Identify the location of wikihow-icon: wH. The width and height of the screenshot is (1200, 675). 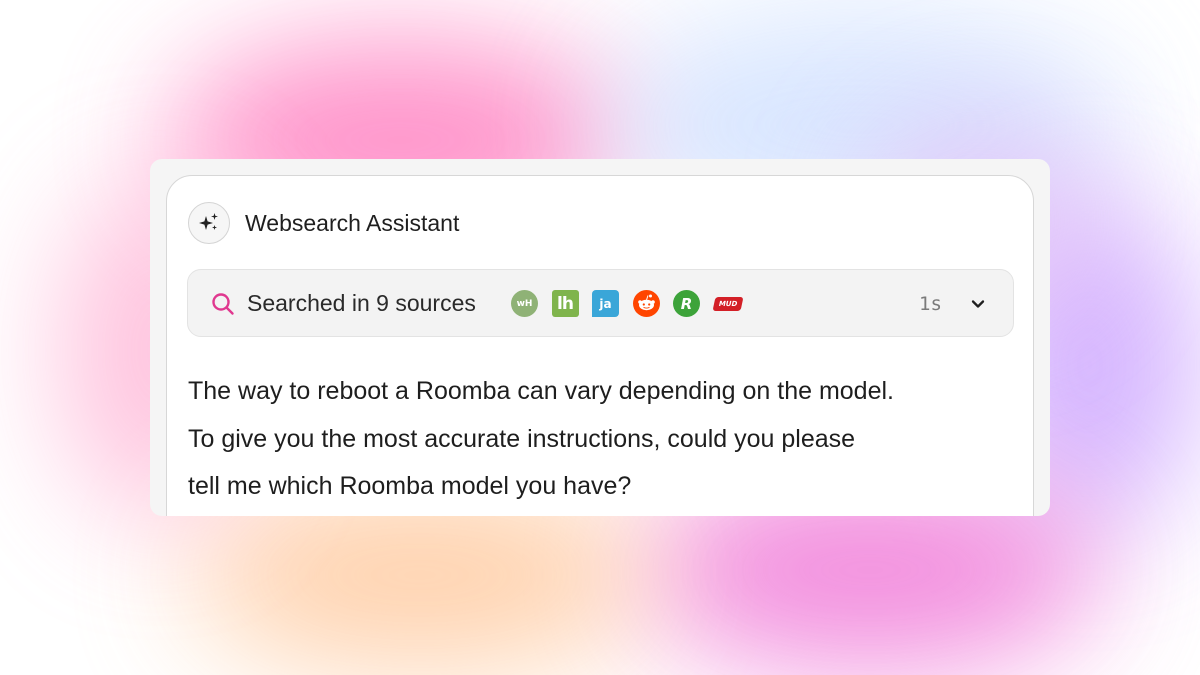
(524, 303).